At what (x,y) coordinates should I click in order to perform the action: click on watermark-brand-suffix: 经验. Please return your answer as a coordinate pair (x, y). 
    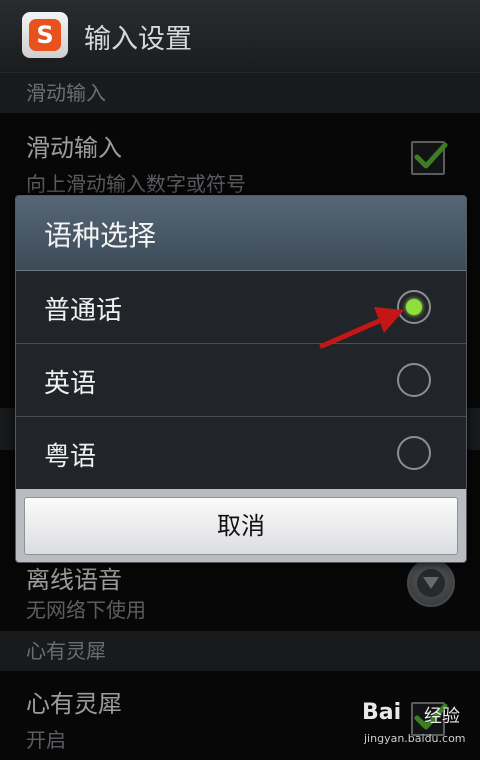
    Looking at the image, I should click on (442, 716).